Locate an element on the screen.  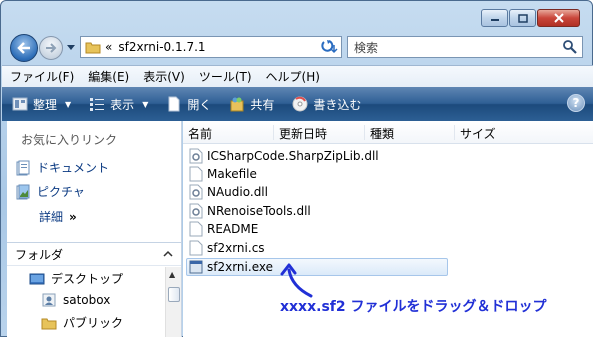
recent-pages-dropdown is located at coordinates (71, 48).